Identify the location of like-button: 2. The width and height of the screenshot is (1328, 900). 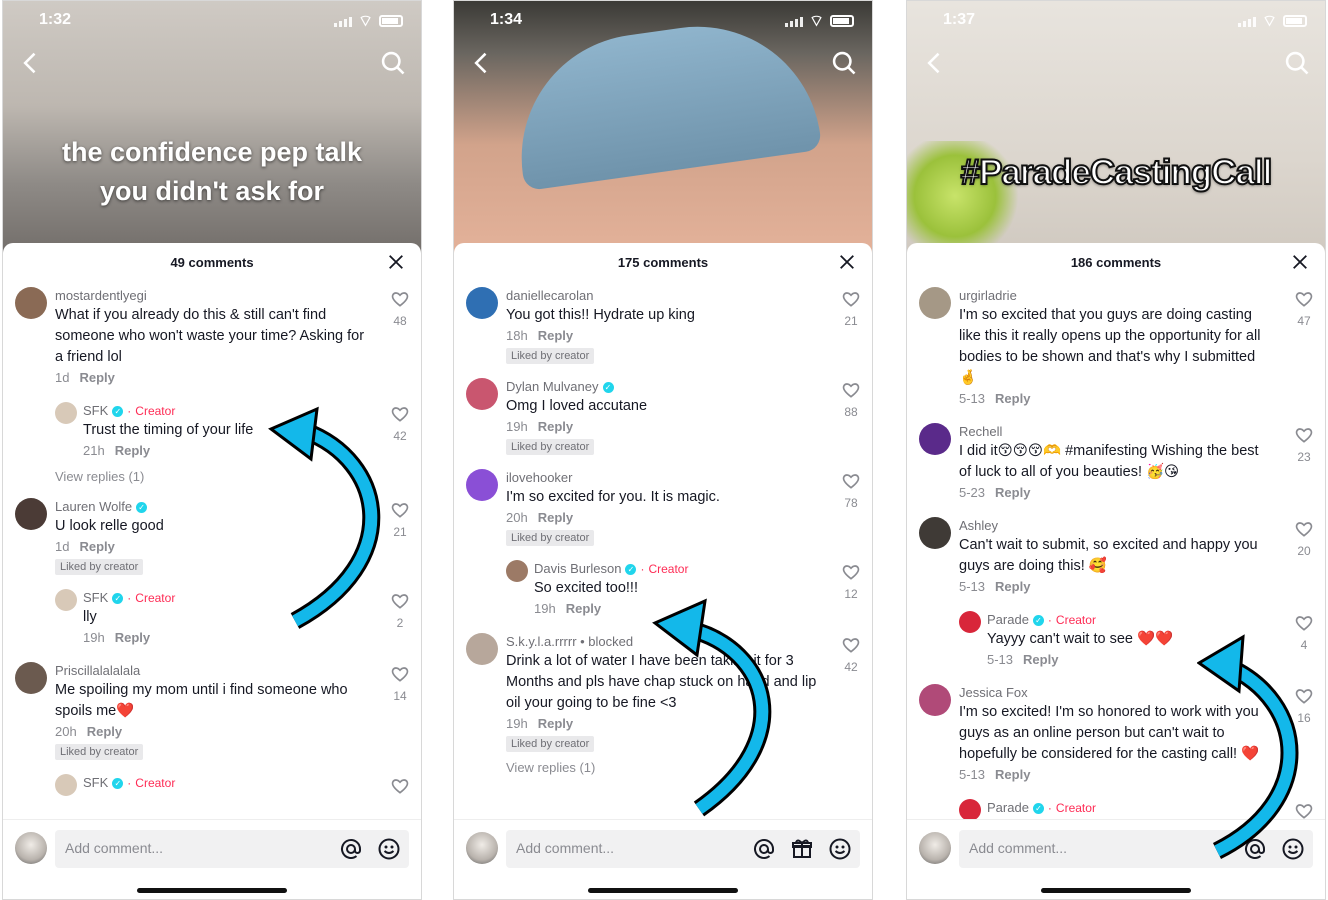
(400, 610).